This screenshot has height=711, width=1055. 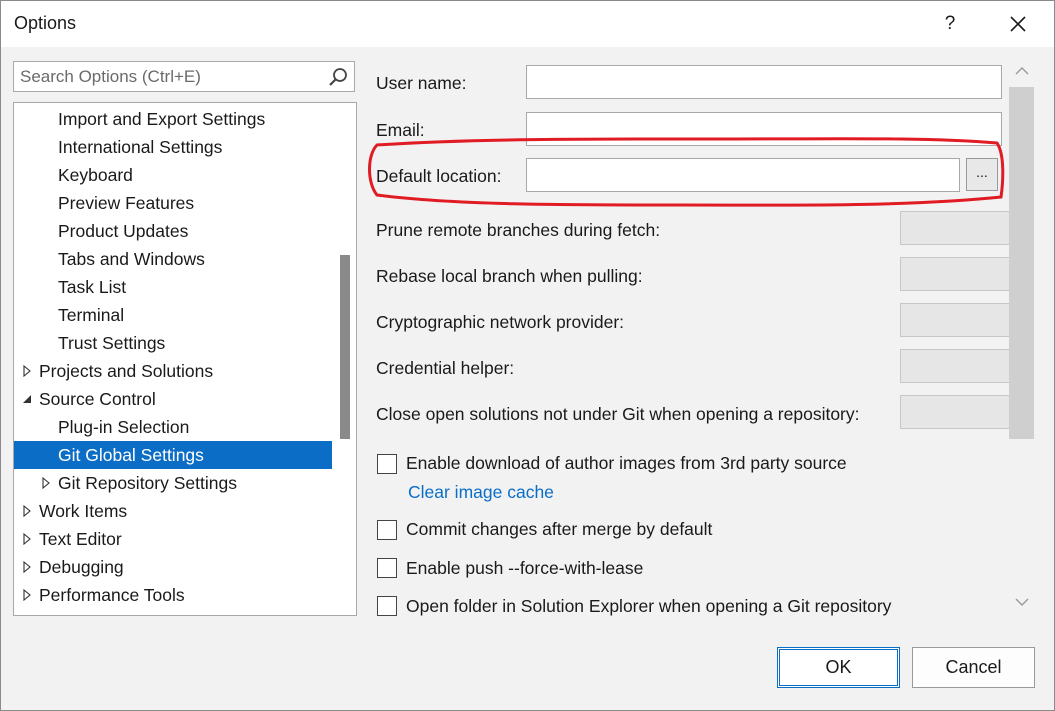 What do you see at coordinates (173, 287) in the screenshot?
I see `tree-item: Task List` at bounding box center [173, 287].